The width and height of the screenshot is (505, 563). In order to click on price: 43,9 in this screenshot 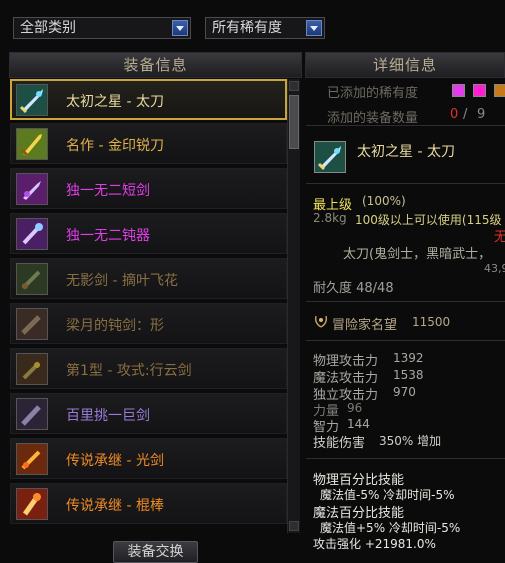, I will do `click(494, 268)`.